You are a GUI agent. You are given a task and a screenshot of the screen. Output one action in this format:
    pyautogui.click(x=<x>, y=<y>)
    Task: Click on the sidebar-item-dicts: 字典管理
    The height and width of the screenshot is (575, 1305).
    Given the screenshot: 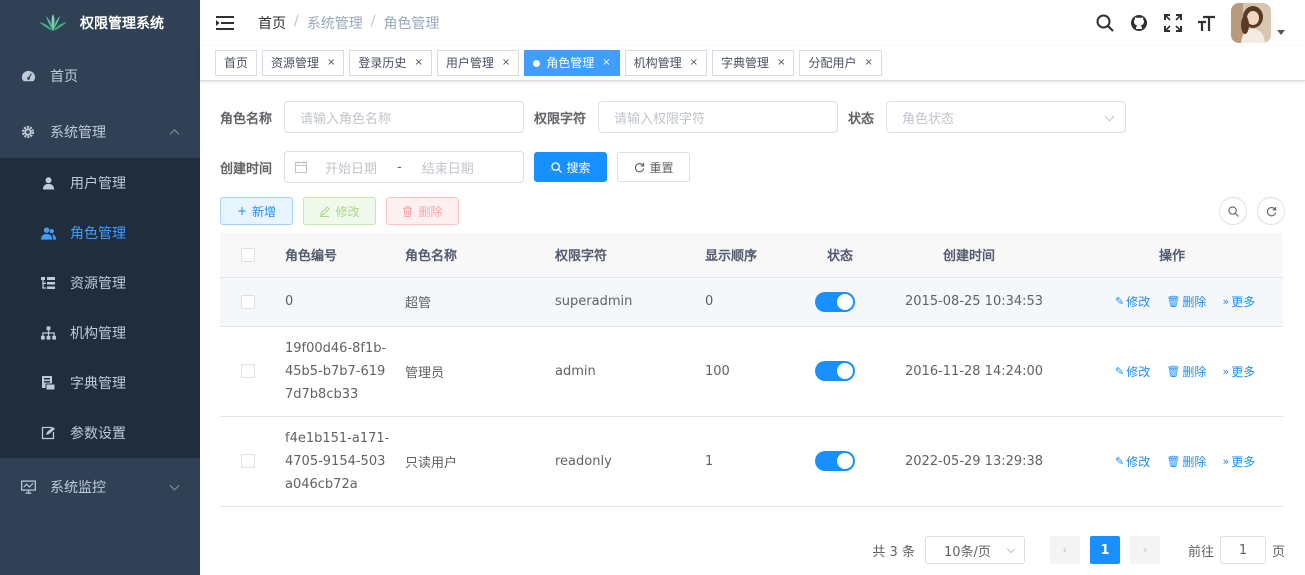 What is the action you would take?
    pyautogui.click(x=100, y=383)
    